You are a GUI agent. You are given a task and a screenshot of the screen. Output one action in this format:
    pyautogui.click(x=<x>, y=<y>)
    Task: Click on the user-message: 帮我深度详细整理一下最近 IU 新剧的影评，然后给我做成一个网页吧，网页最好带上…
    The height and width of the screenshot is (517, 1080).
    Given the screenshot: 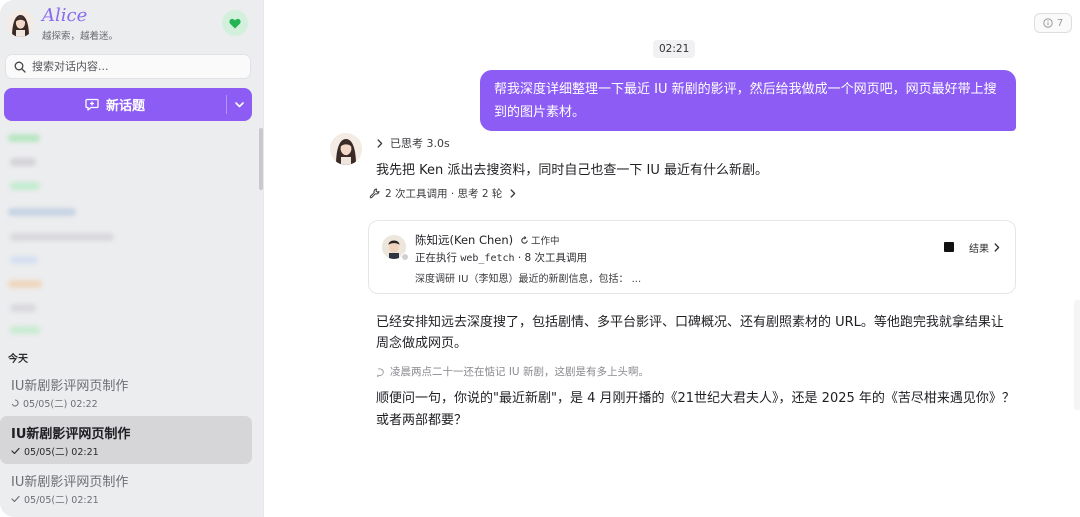 What is the action you would take?
    pyautogui.click(x=748, y=100)
    